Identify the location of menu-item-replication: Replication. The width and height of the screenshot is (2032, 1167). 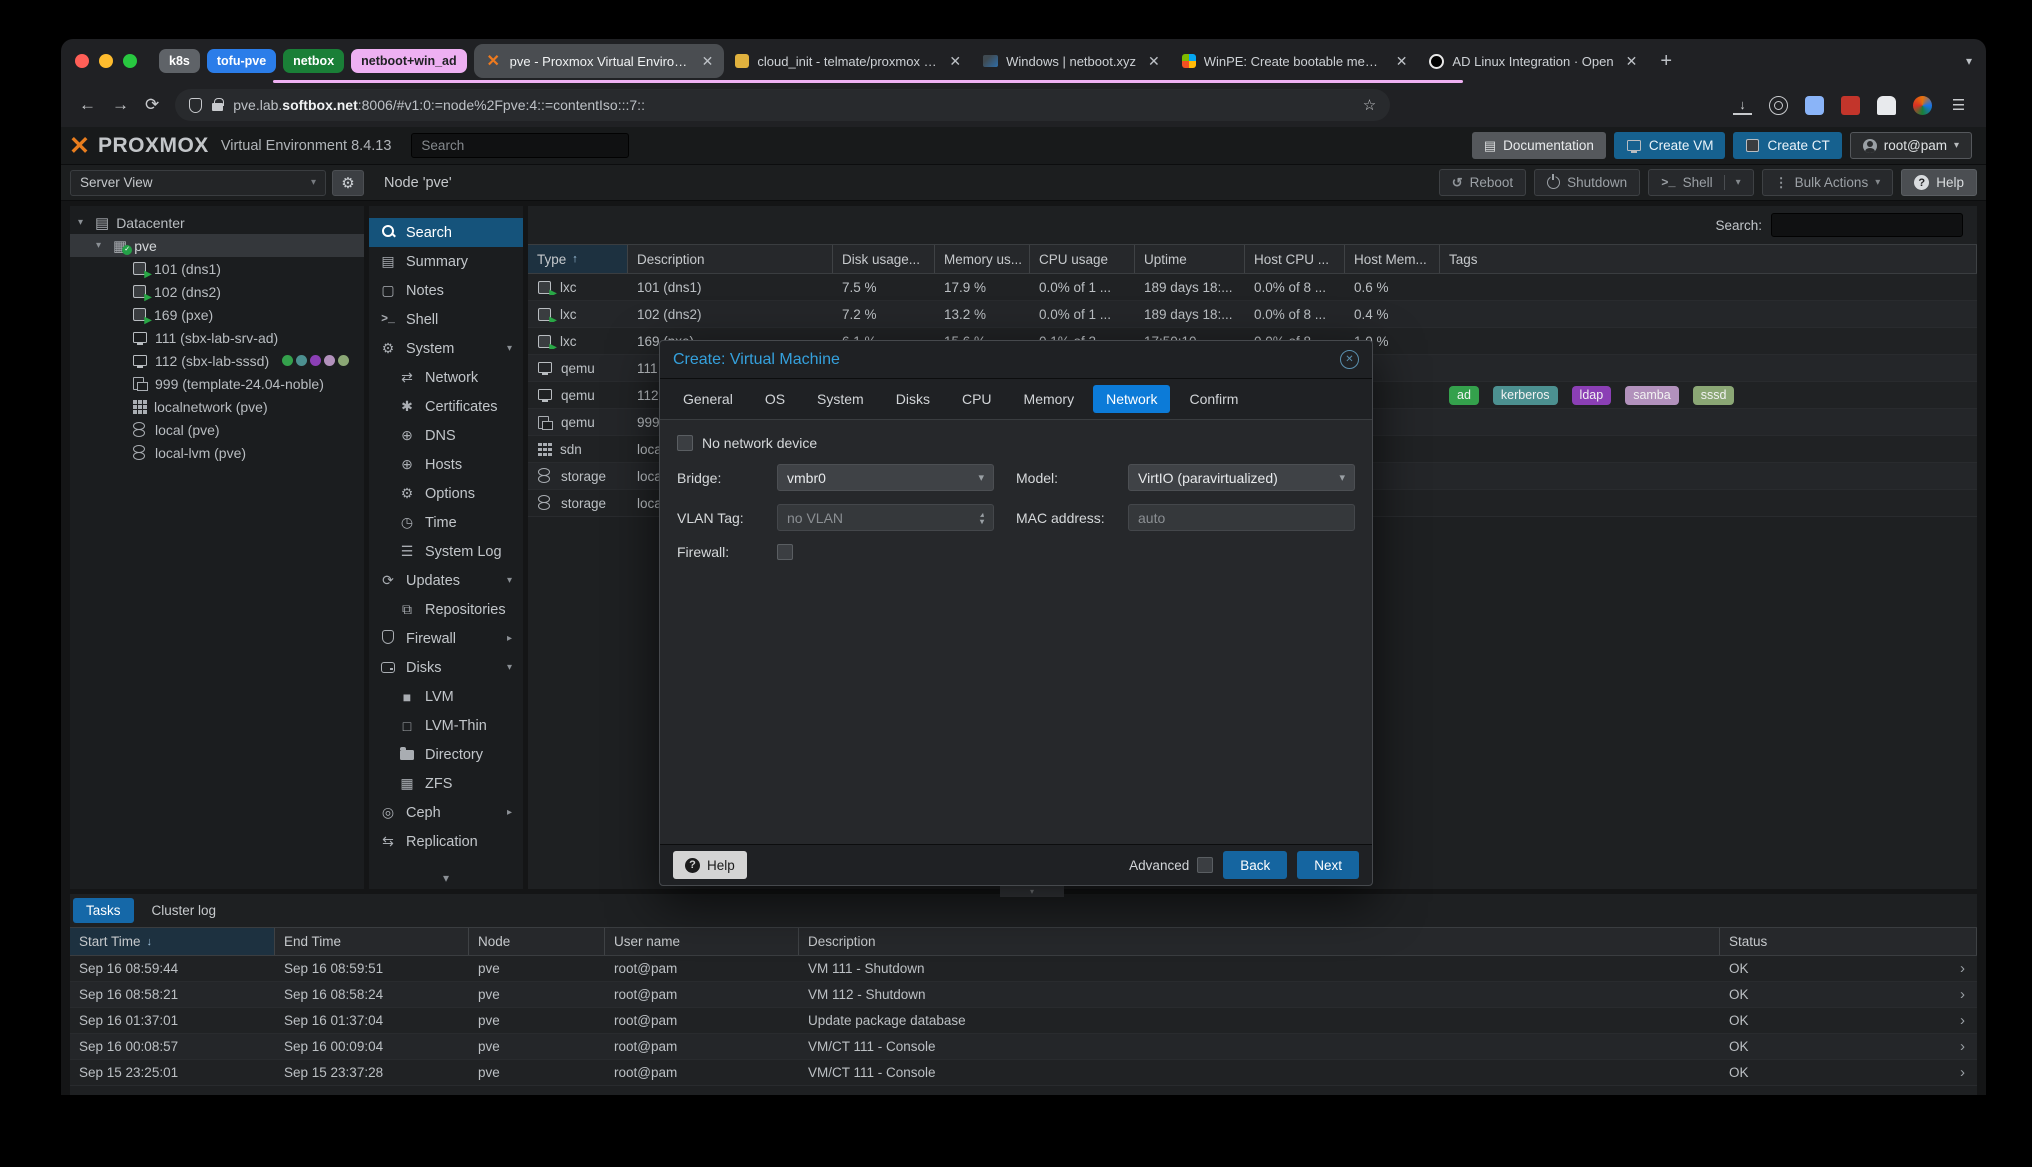
(446, 841).